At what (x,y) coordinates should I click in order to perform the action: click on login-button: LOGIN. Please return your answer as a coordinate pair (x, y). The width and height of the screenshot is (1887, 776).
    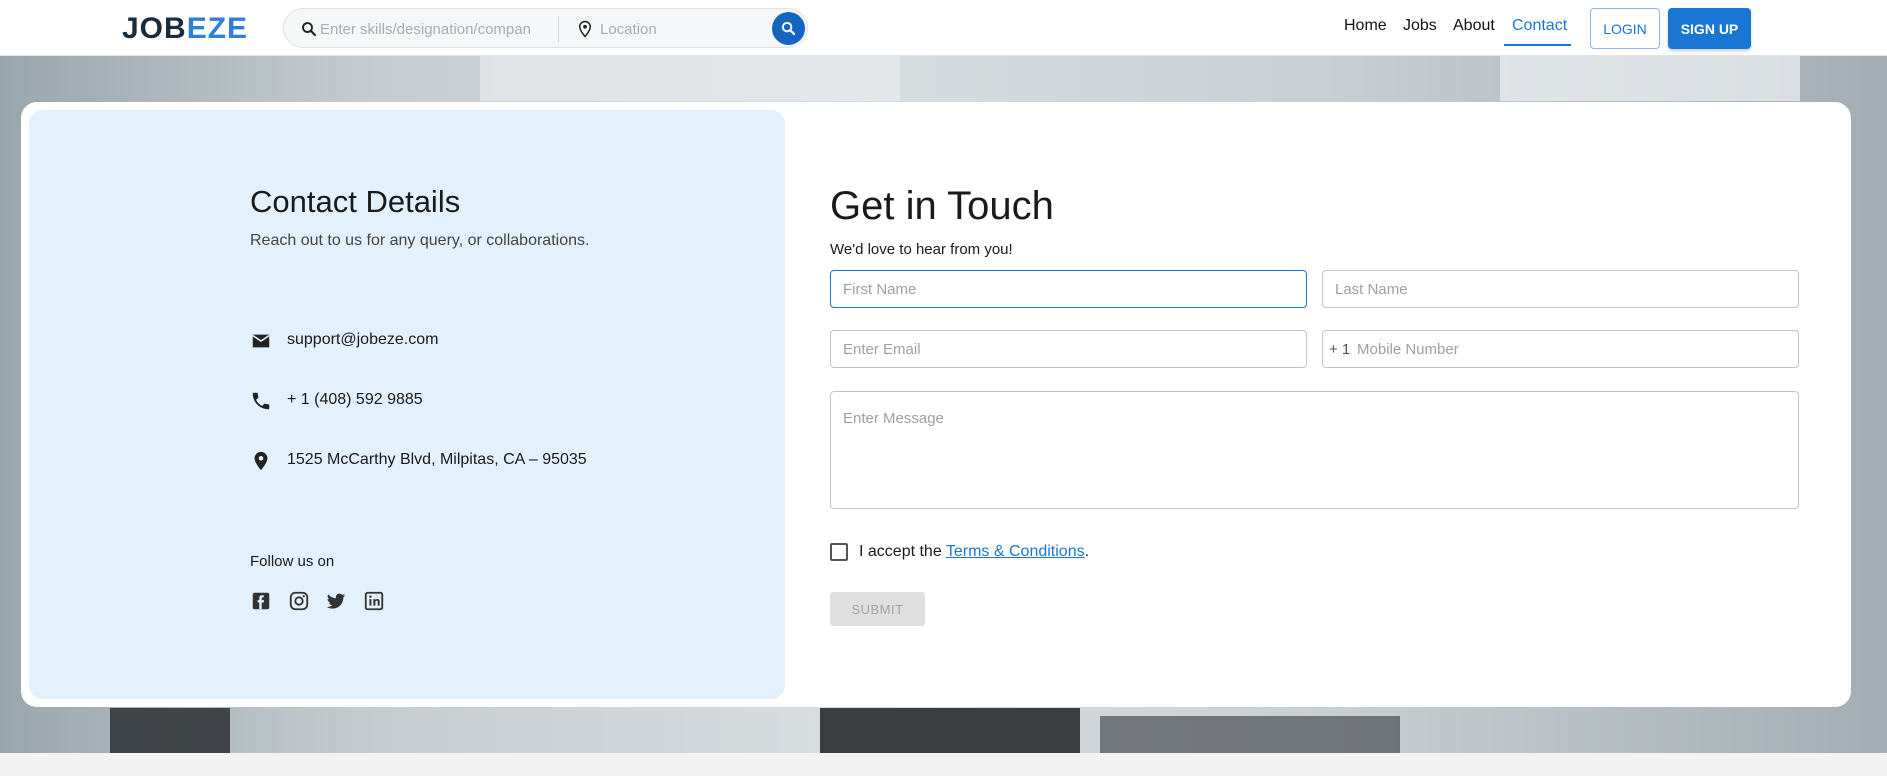
    Looking at the image, I should click on (1625, 28).